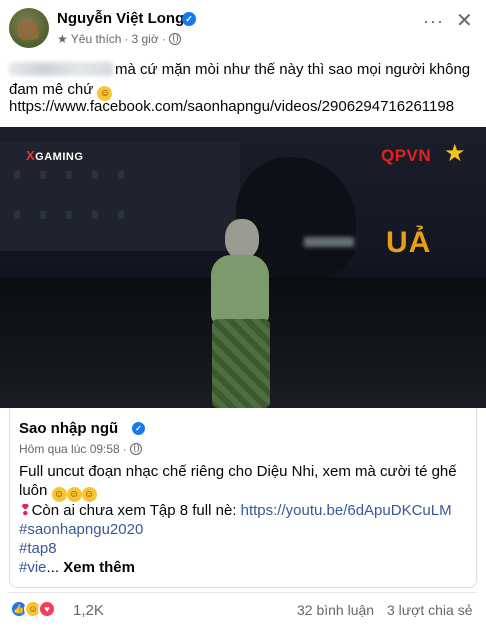 This screenshot has height=634, width=486. Describe the element at coordinates (68, 428) in the screenshot. I see `shared-author-name: Sao nhập ngũ` at that location.